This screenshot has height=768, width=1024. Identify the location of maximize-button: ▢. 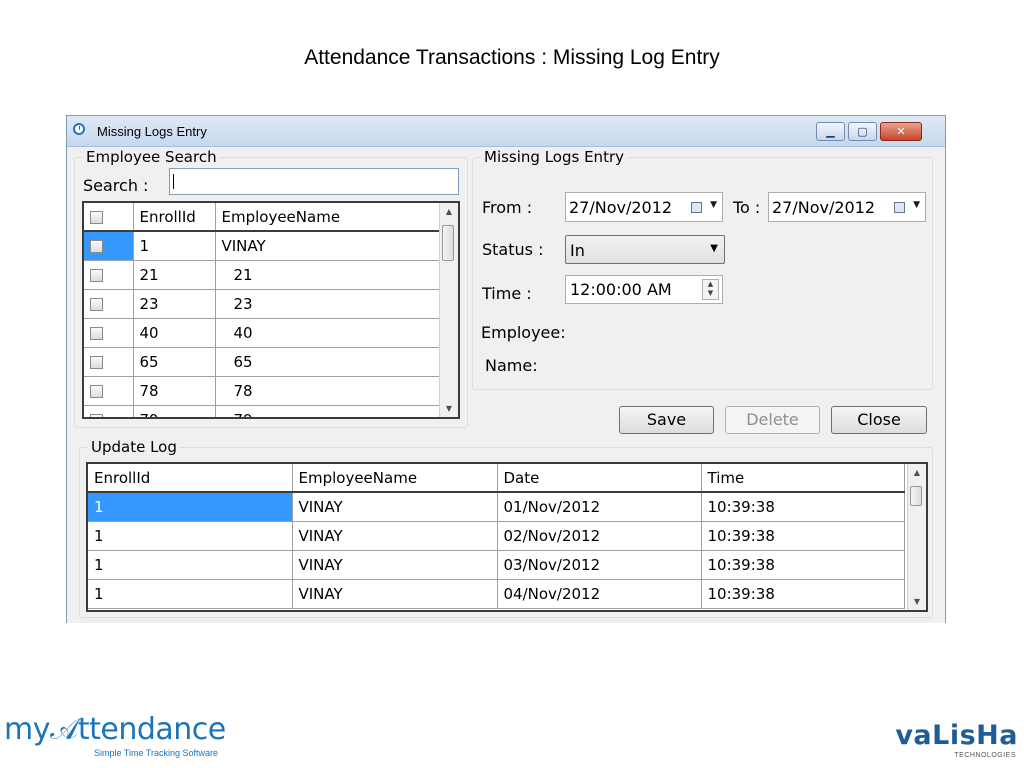
(862, 131).